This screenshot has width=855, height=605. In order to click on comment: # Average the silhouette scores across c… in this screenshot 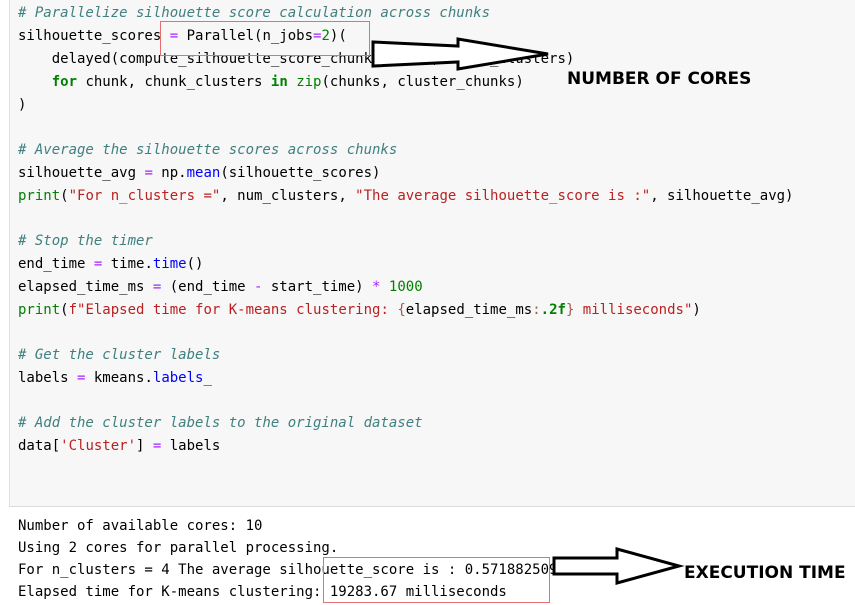, I will do `click(208, 150)`.